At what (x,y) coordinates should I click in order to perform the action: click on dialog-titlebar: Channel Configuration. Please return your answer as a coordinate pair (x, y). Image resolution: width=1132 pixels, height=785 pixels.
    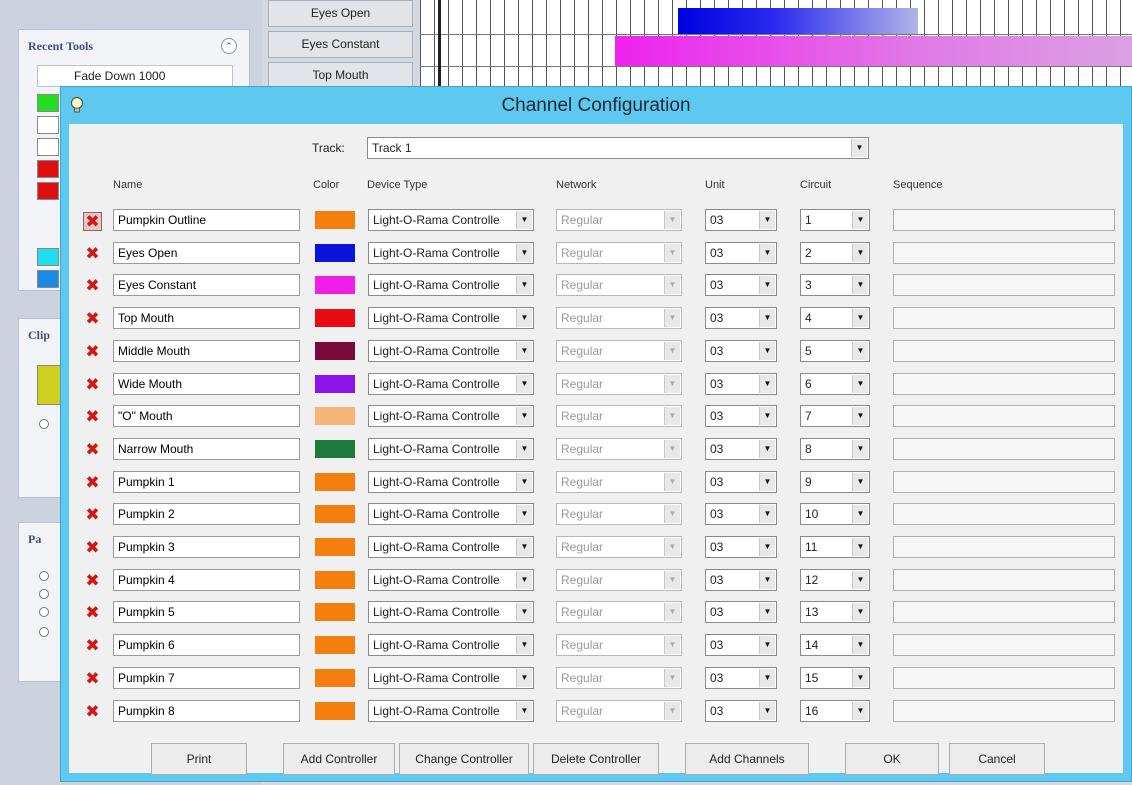
    Looking at the image, I should click on (596, 105).